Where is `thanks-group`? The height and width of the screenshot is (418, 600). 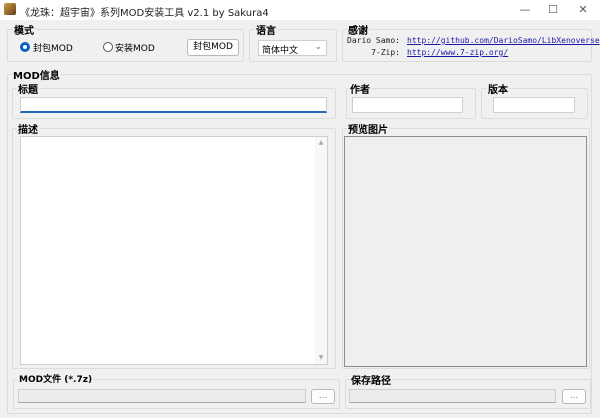
thanks-group is located at coordinates (467, 45).